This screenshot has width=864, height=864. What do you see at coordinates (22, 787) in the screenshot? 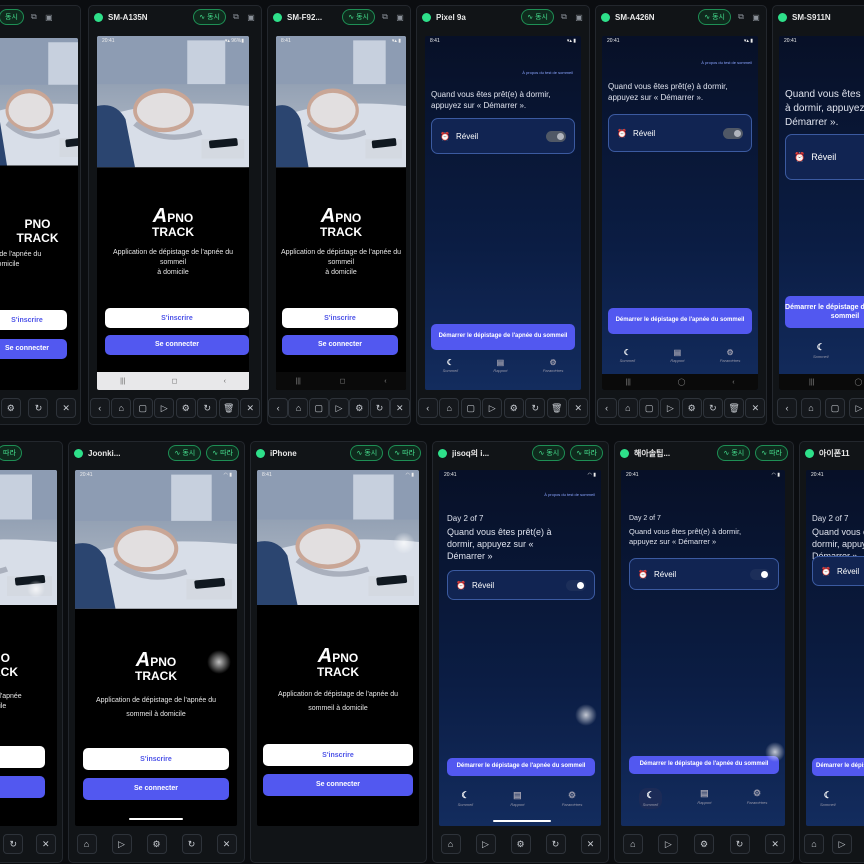
I see `login-button` at bounding box center [22, 787].